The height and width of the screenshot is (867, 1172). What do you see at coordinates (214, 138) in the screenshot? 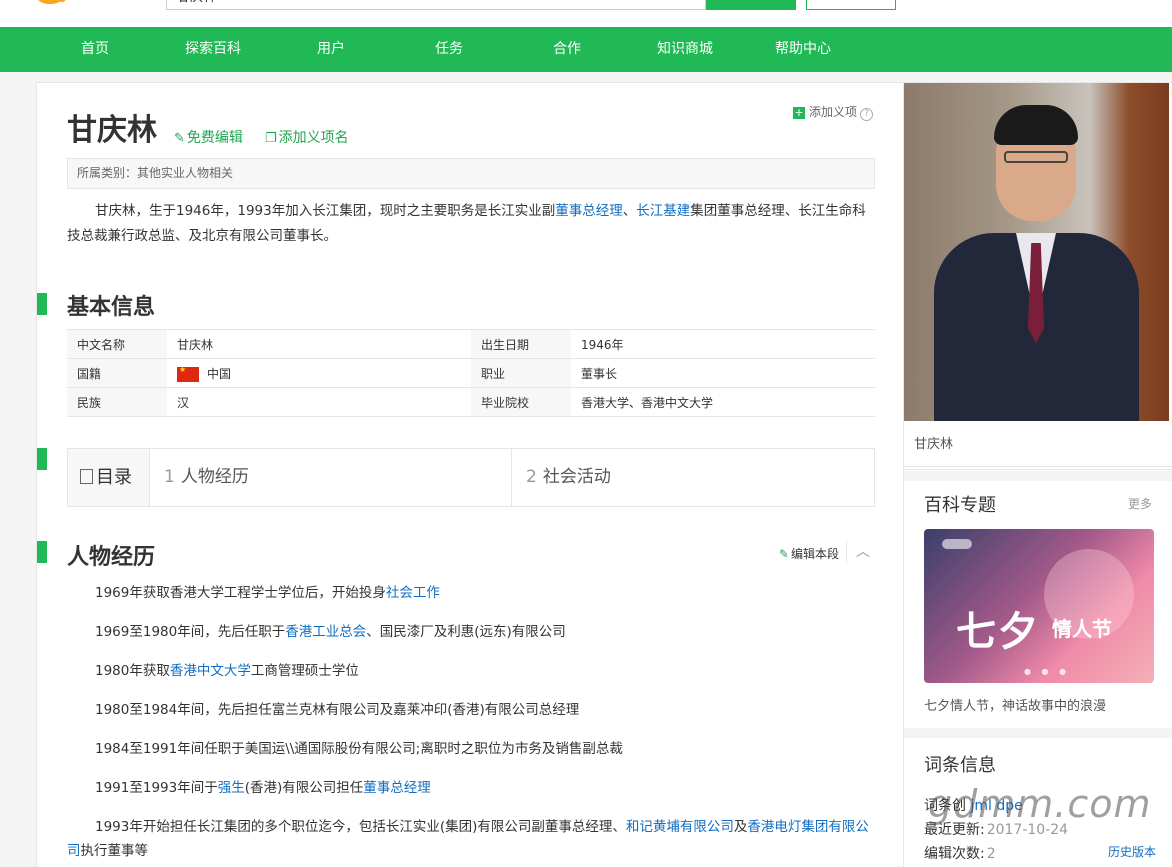
I see `free-edit-label: 免费编辑` at bounding box center [214, 138].